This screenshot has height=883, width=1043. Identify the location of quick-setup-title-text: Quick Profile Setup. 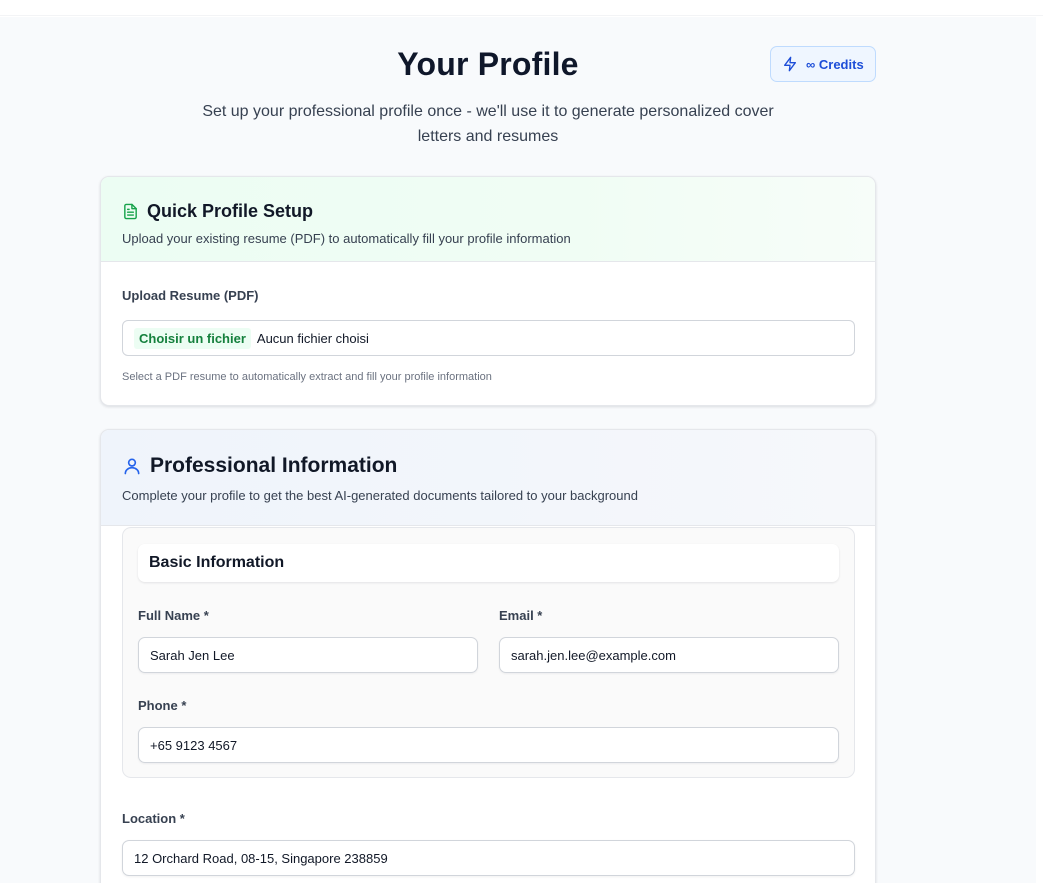
(230, 211).